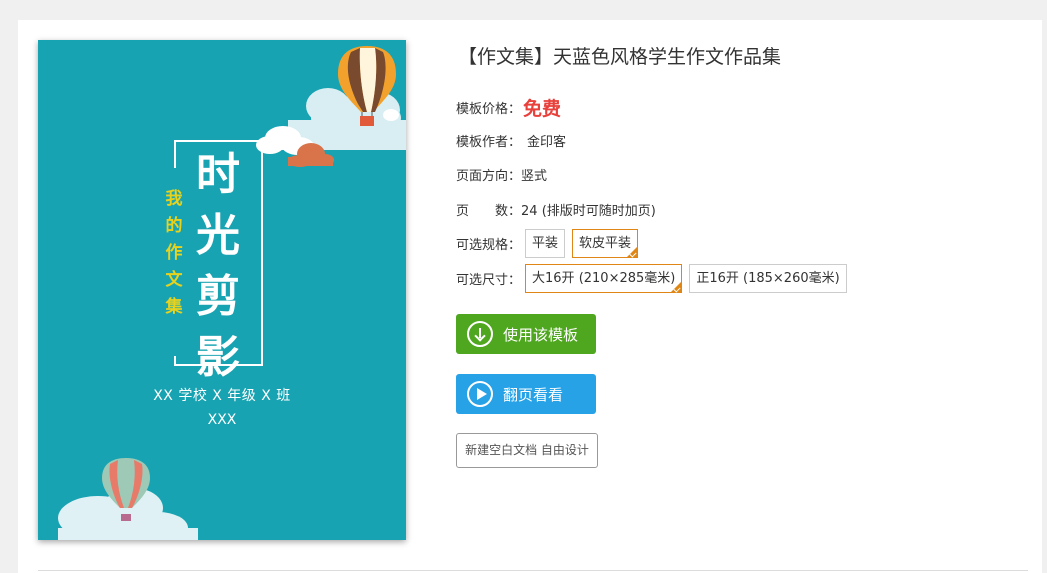  I want to click on cover-subtitle: 我 的 作 文 集, so click(174, 253).